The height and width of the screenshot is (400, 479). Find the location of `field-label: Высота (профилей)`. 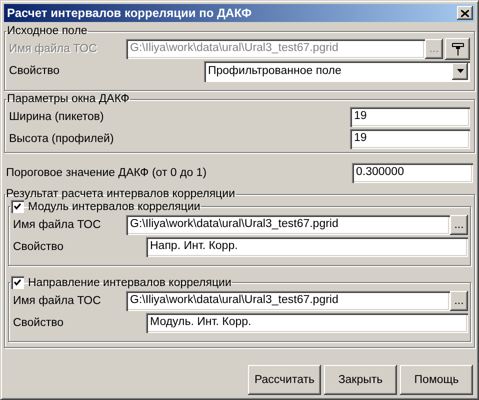

field-label: Высота (профилей) is located at coordinates (61, 139).